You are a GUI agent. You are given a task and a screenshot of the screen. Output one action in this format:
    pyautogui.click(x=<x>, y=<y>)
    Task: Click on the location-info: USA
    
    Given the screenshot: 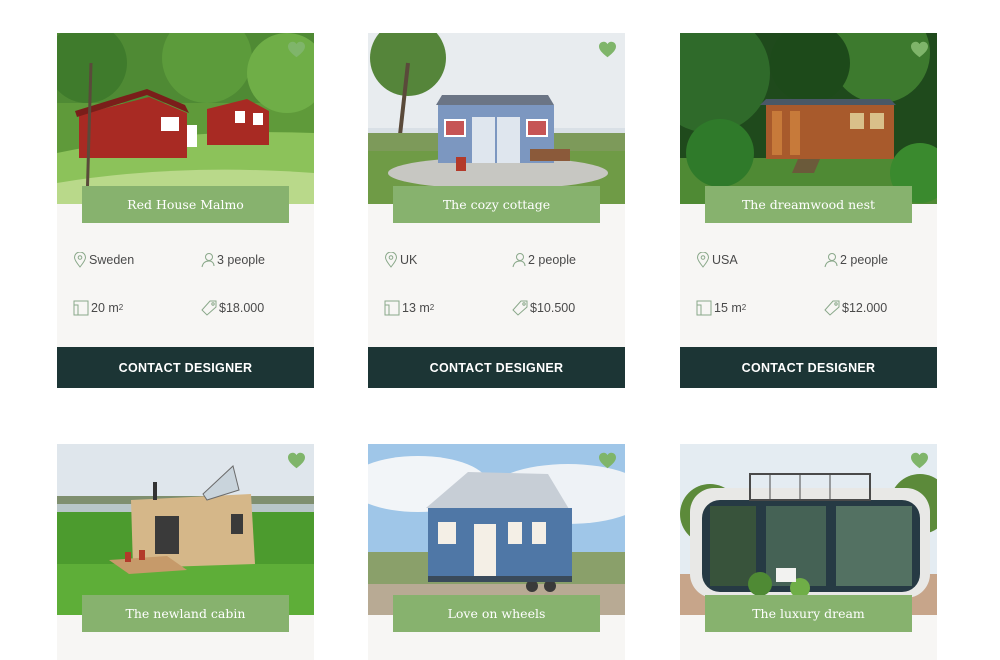 What is the action you would take?
    pyautogui.click(x=717, y=260)
    